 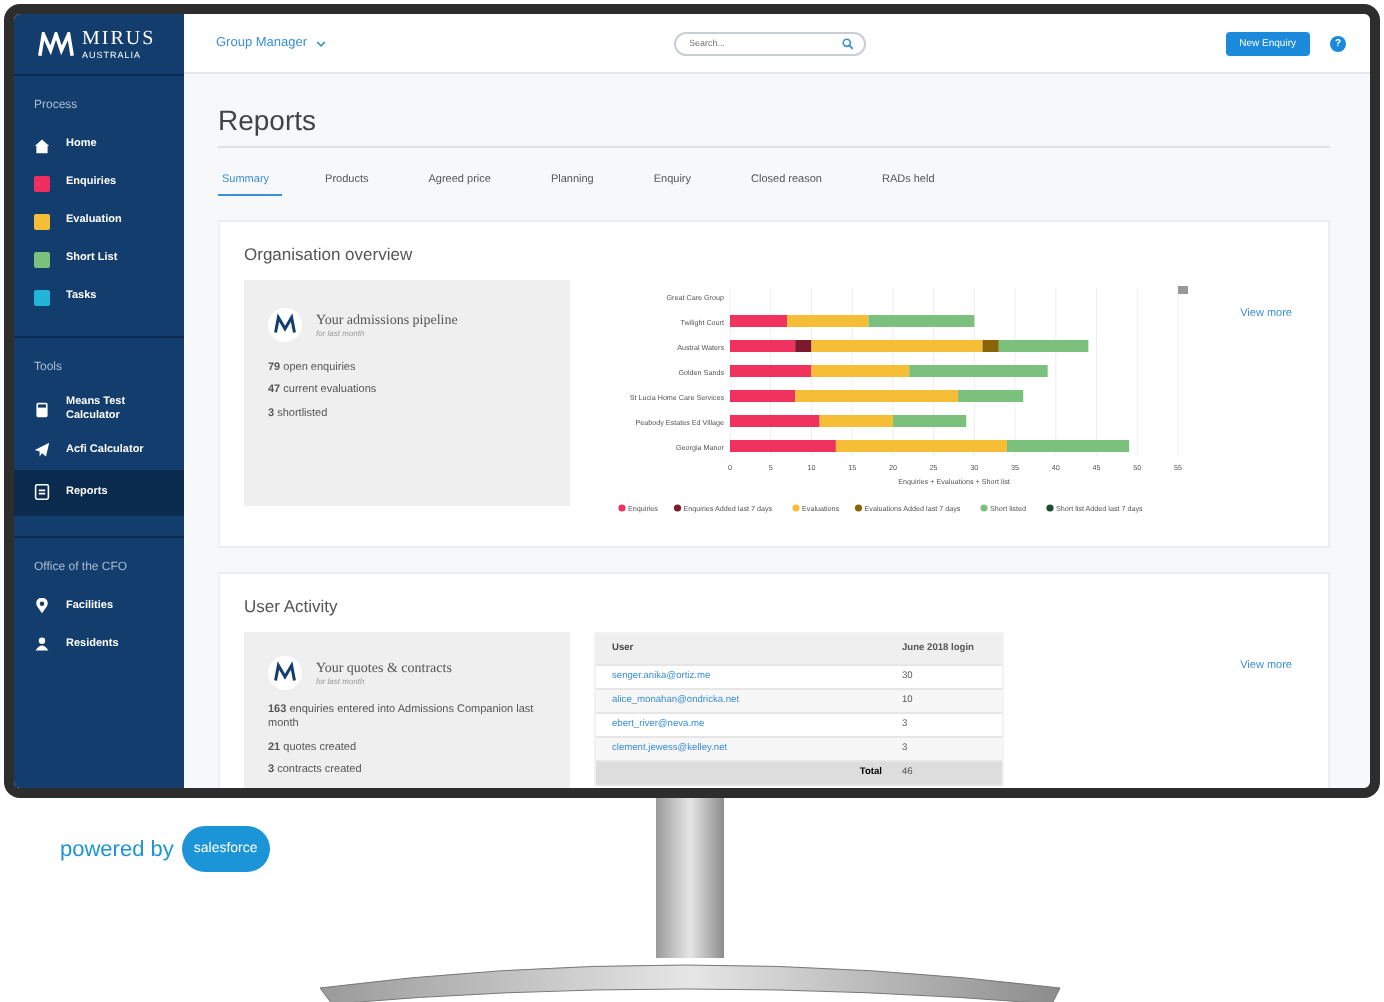 I want to click on home-icon, so click(x=42, y=145).